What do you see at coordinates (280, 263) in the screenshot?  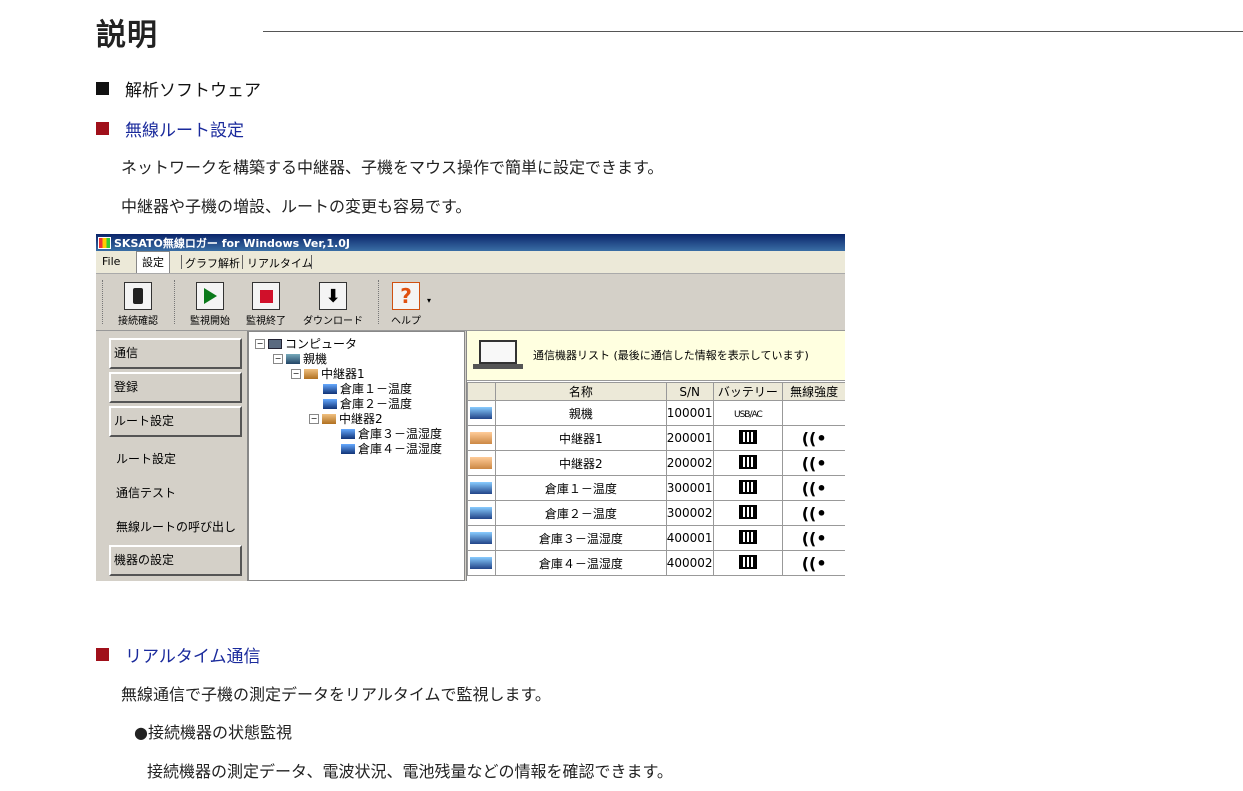 I see `tab-realtime: リアルタイム` at bounding box center [280, 263].